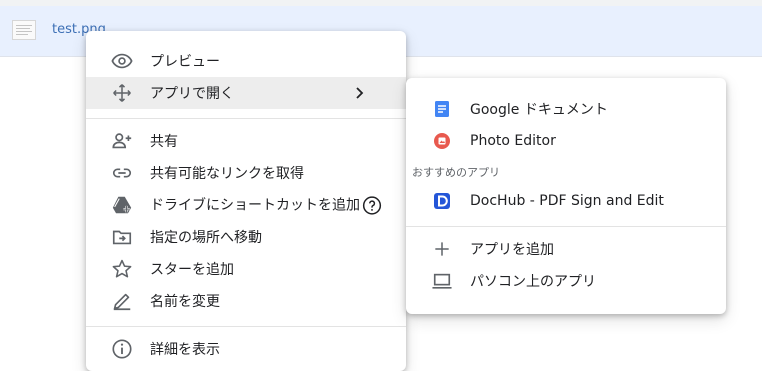  I want to click on menu-item-rename: 名前を変更, so click(246, 301).